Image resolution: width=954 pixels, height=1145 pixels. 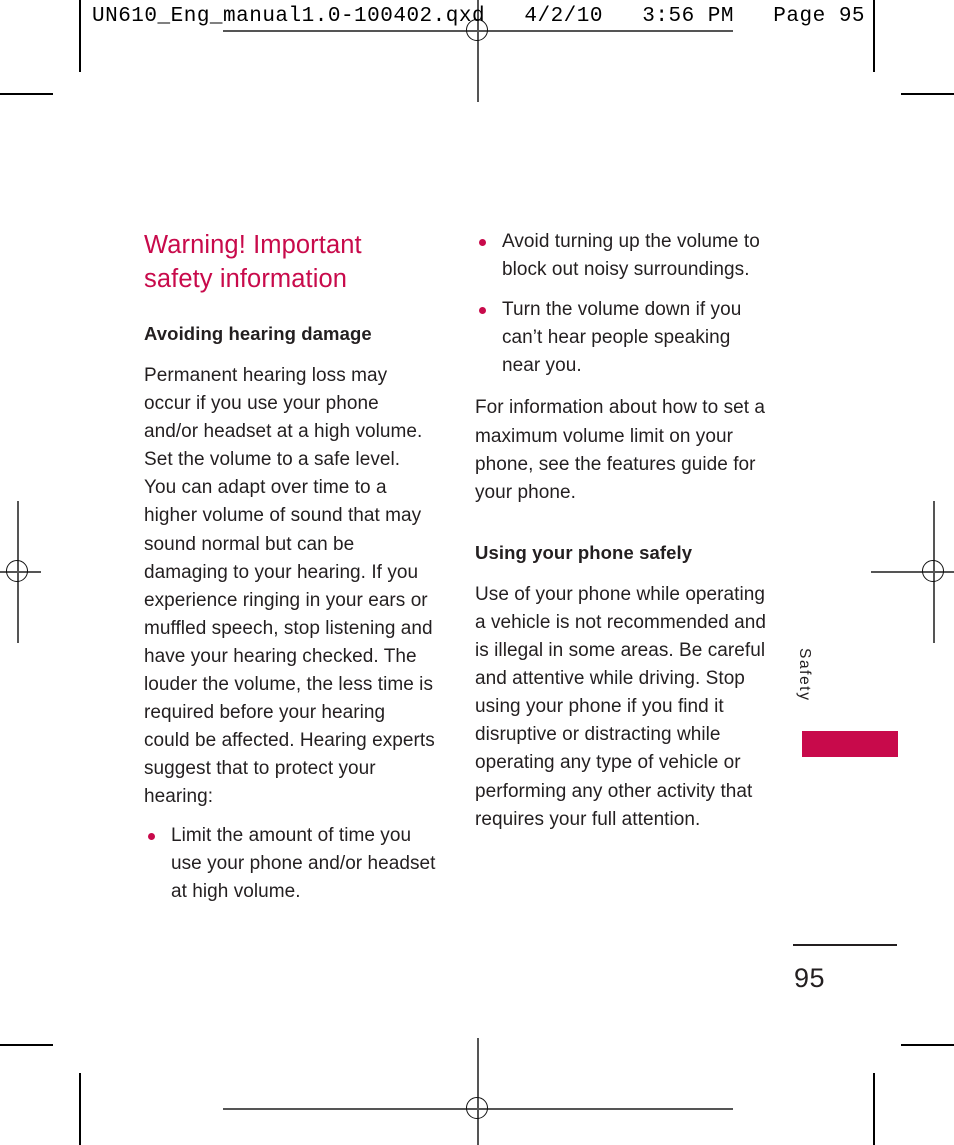 I want to click on page-frame-rule-left-bottom, so click(x=80, y=1109).